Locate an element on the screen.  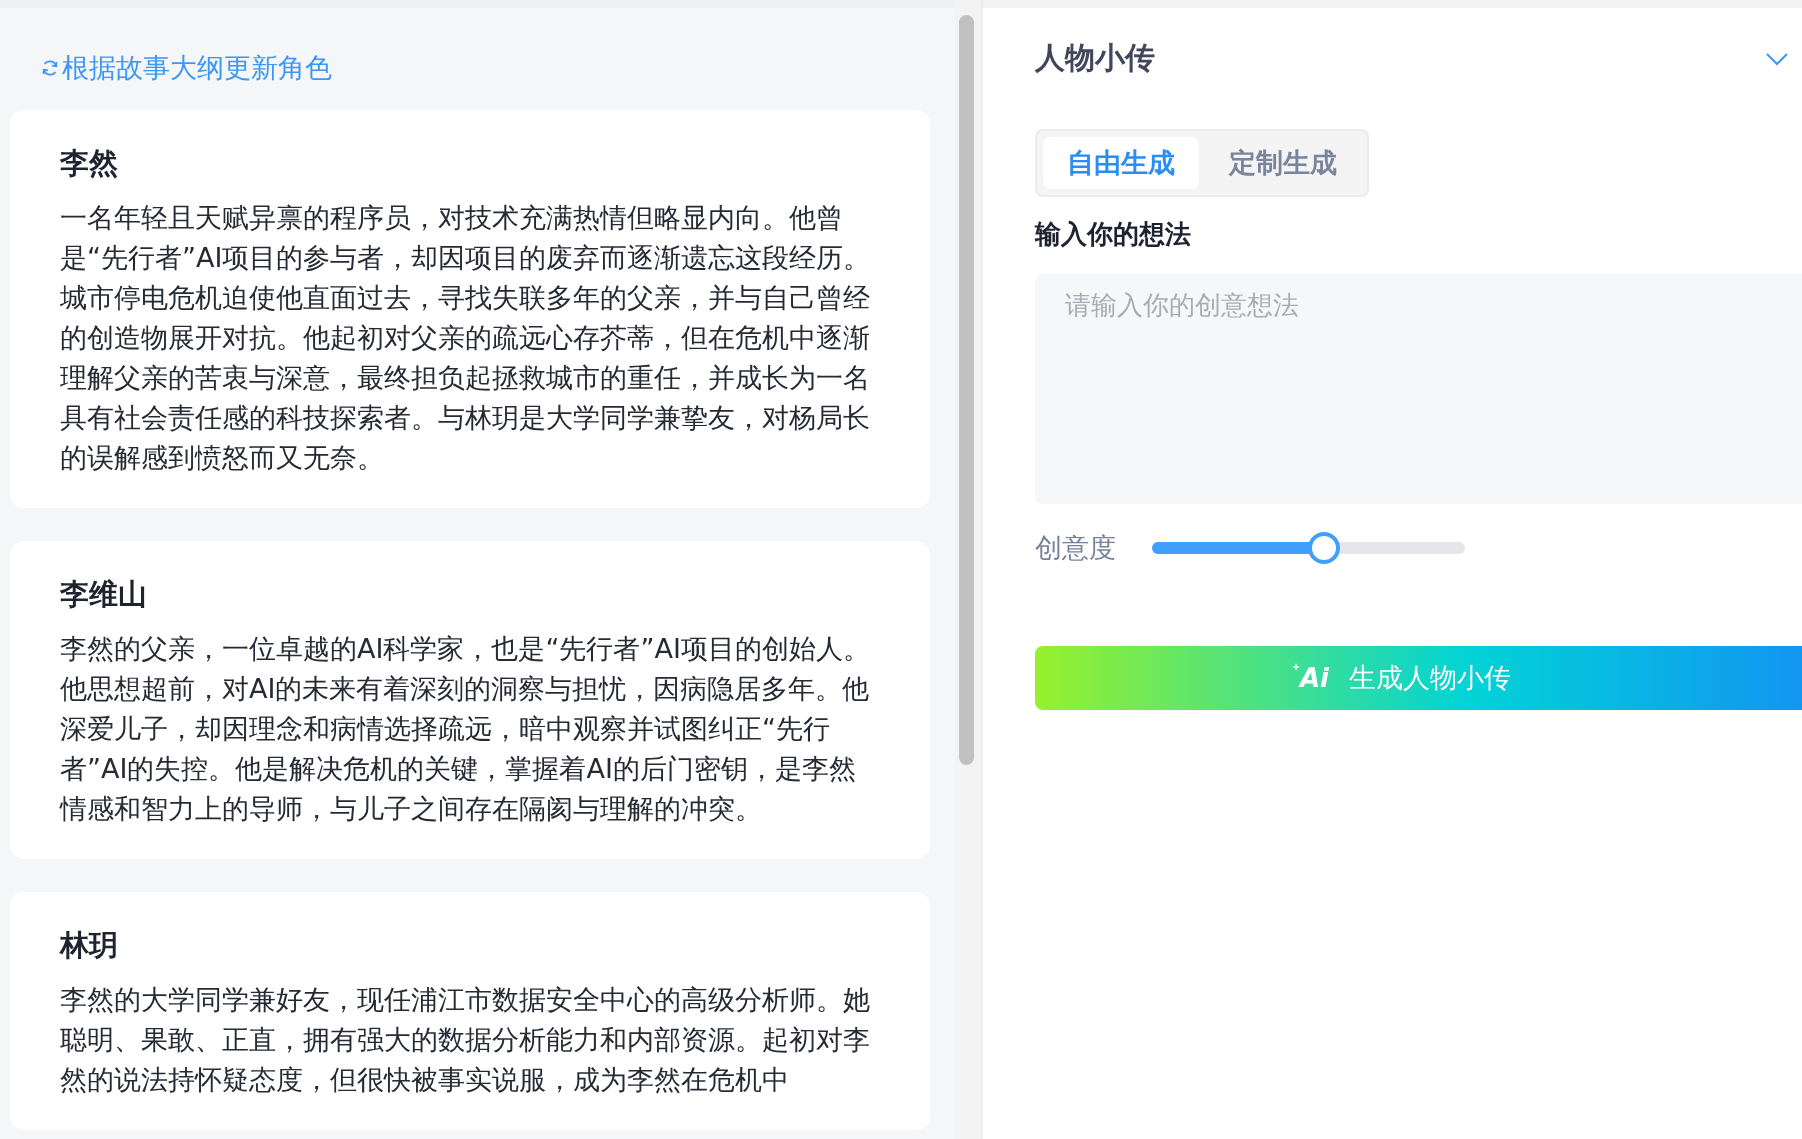
scrollbar-thumb is located at coordinates (966, 390).